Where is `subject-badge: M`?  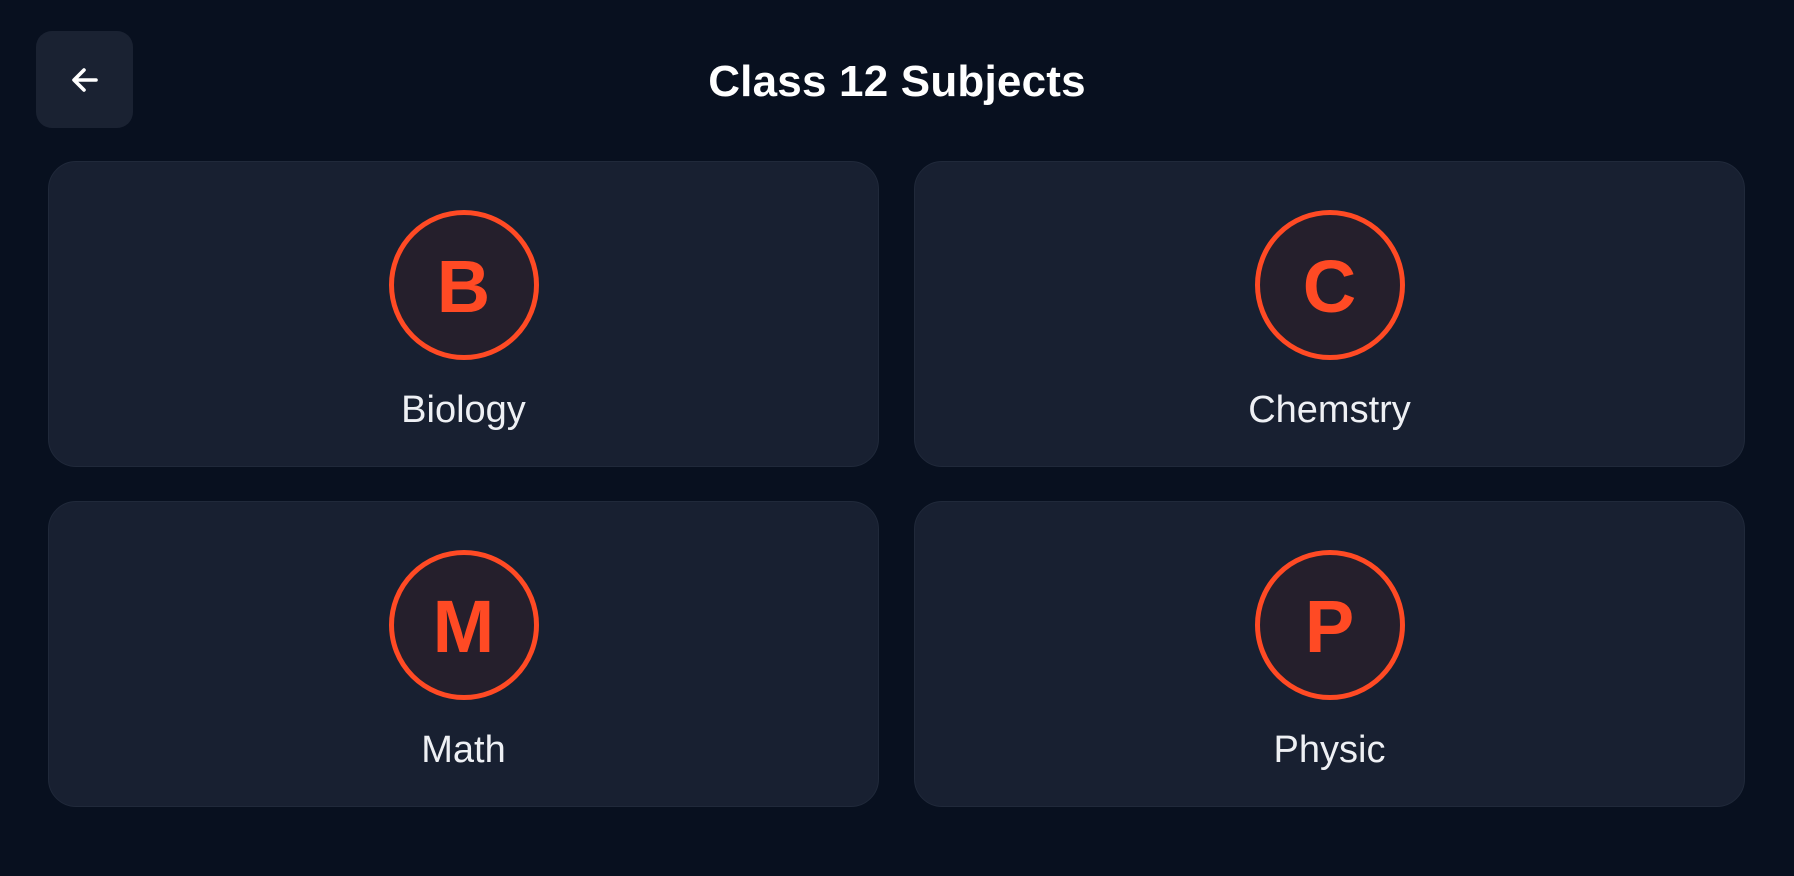
subject-badge: M is located at coordinates (463, 625).